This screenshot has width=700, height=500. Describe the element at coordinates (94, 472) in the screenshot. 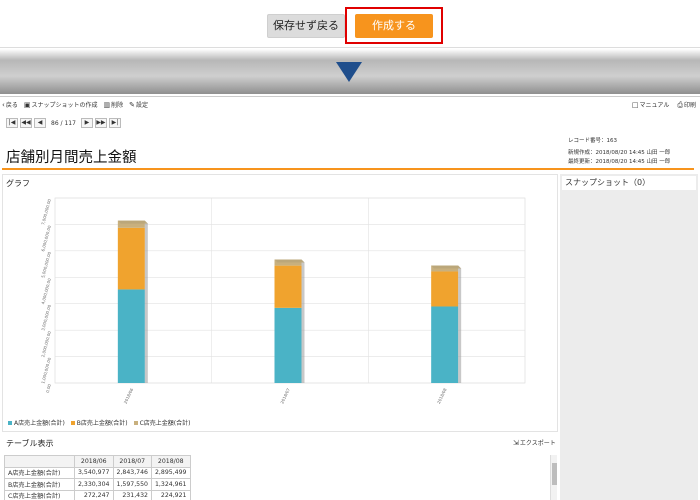

I see `table-cell: 3,540,977` at that location.